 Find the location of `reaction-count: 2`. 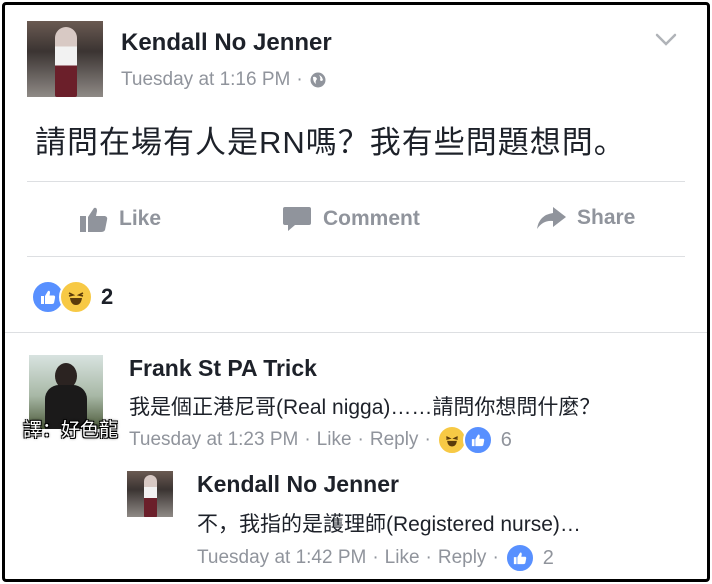

reaction-count: 2 is located at coordinates (107, 296).